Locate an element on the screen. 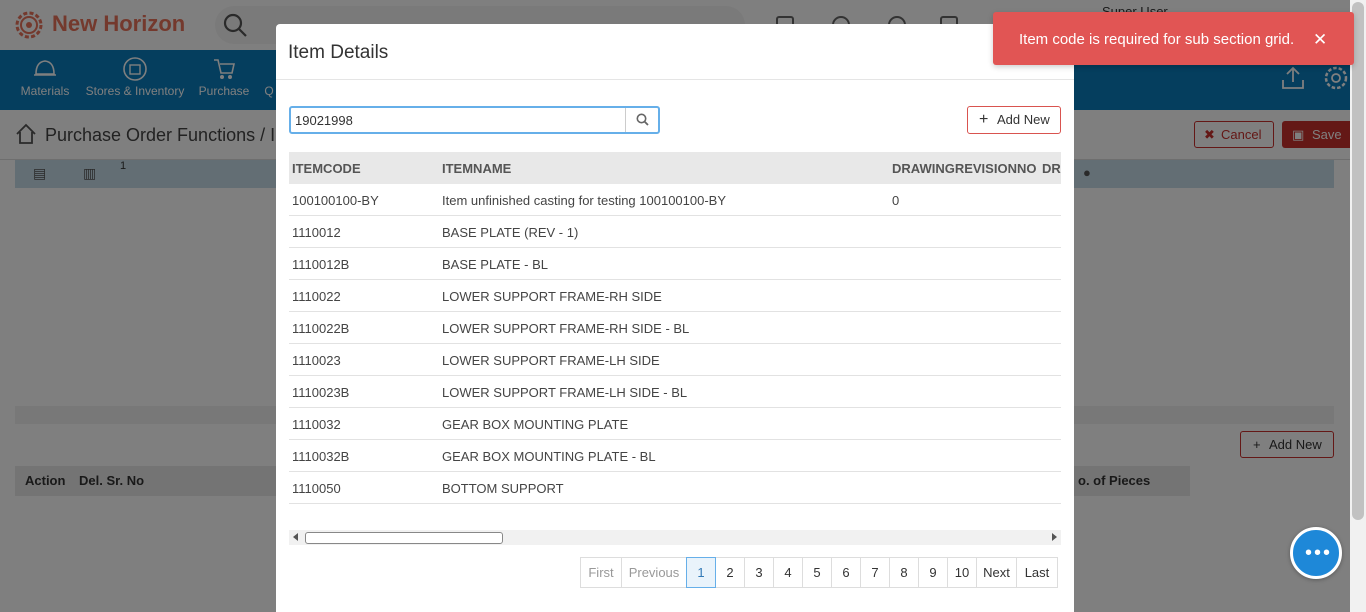 The image size is (1366, 612). item-search-box is located at coordinates (474, 120).